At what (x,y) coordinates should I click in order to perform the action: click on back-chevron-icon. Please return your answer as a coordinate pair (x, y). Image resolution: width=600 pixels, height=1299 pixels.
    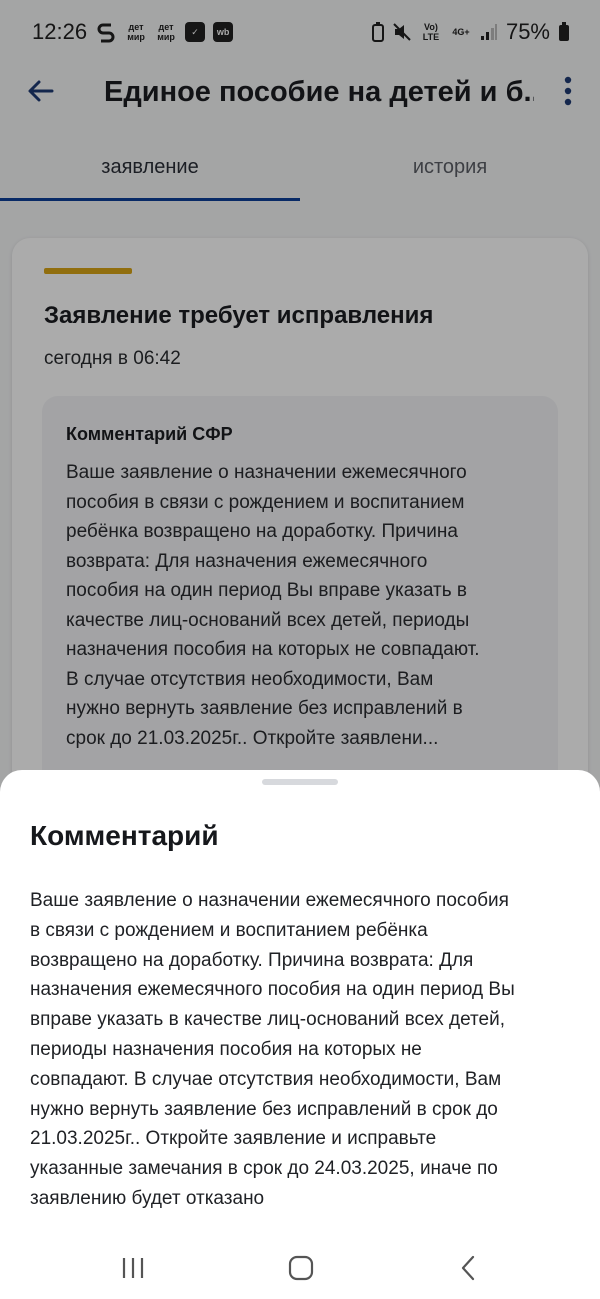
    Looking at the image, I should click on (468, 1268).